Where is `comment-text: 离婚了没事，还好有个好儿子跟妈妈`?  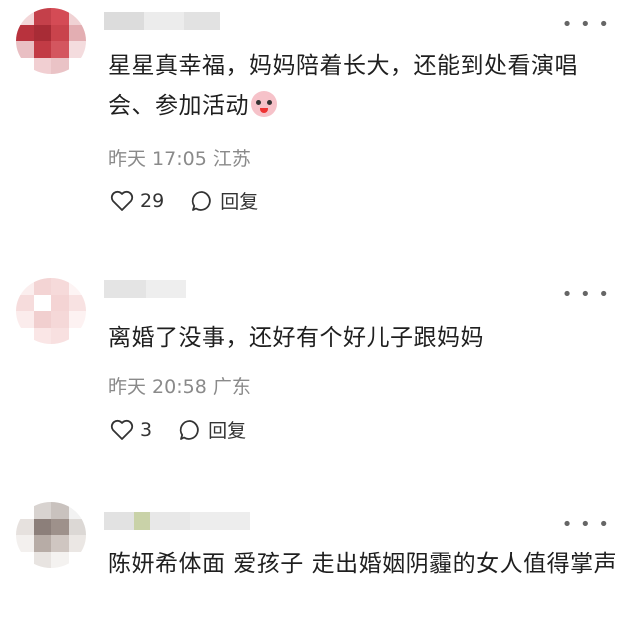
comment-text: 离婚了没事，还好有个好儿子跟妈妈 is located at coordinates (363, 338).